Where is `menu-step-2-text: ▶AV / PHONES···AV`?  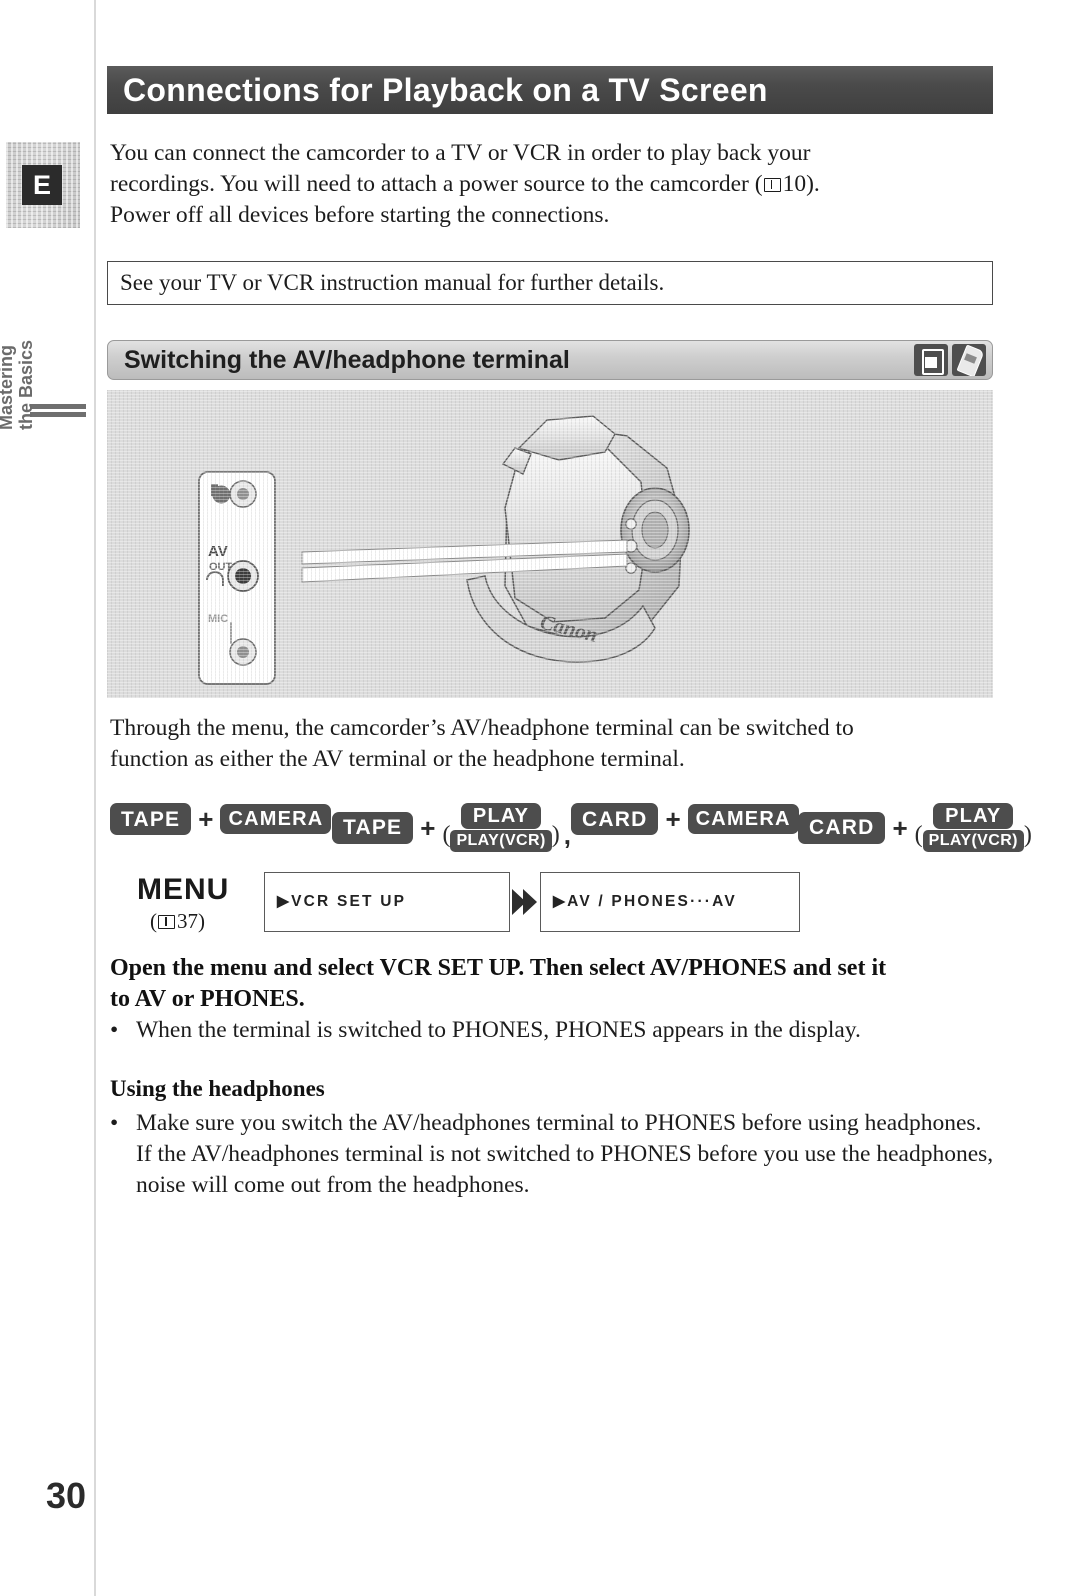 menu-step-2-text: ▶AV / PHONES···AV is located at coordinates (645, 902).